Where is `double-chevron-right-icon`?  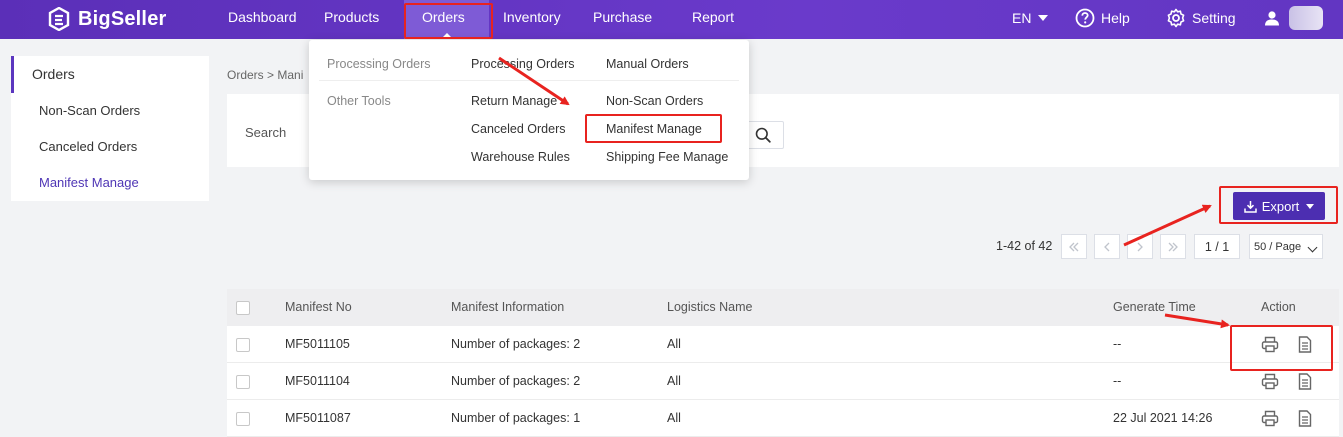 double-chevron-right-icon is located at coordinates (1173, 246).